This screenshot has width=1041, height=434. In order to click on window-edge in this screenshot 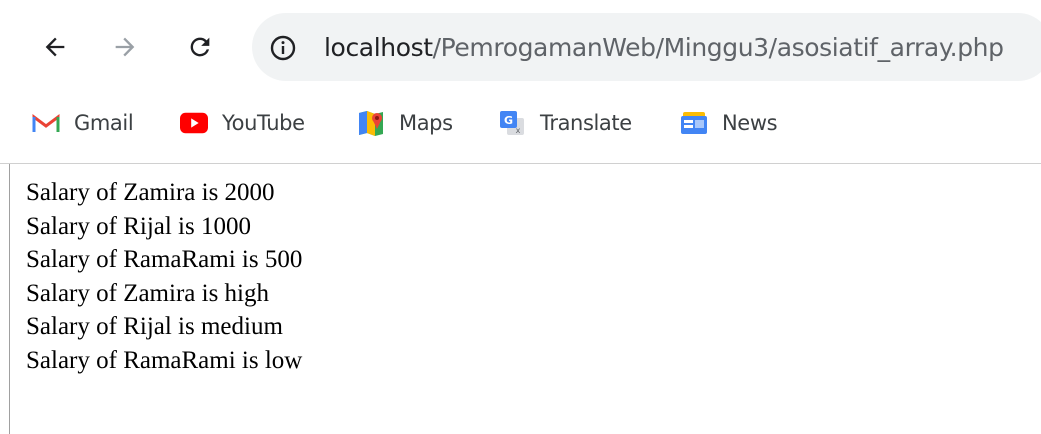, I will do `click(9, 299)`.